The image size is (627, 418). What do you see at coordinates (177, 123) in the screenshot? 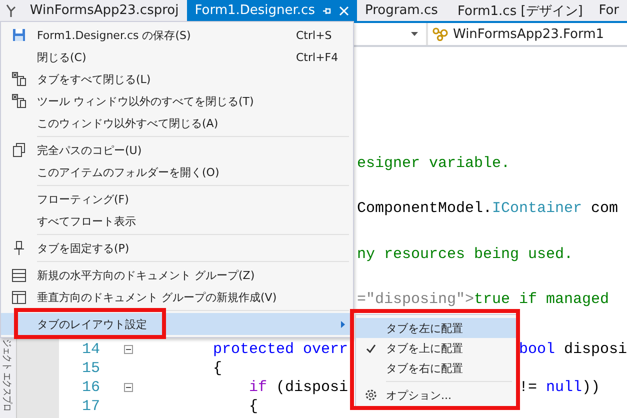
I see `menu-item: このウィンドウ以外すべて閉じる(A)` at bounding box center [177, 123].